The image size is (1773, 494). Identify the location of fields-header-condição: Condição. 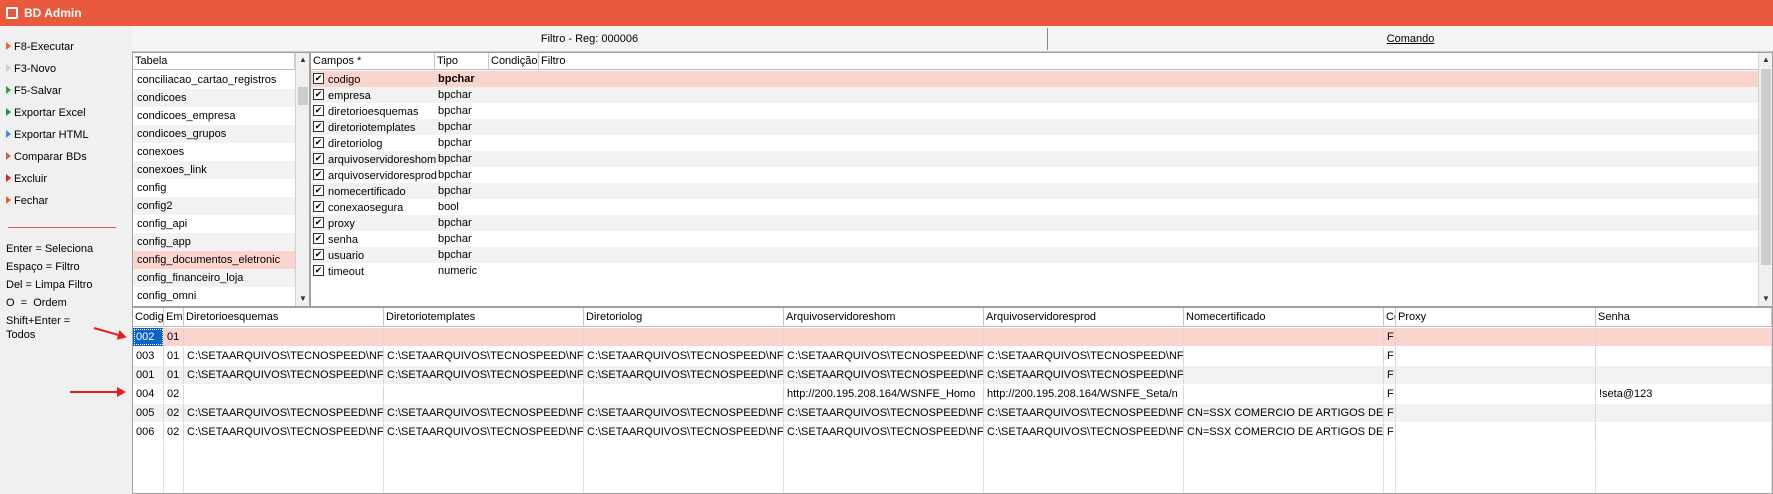
(514, 61).